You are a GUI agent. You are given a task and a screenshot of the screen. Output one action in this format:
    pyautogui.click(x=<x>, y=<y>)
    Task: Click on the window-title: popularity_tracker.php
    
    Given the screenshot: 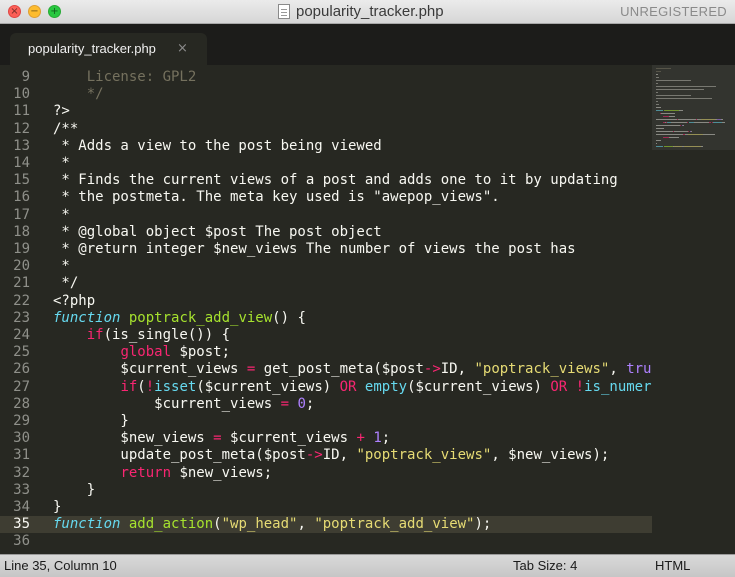 What is the action you would take?
    pyautogui.click(x=370, y=11)
    